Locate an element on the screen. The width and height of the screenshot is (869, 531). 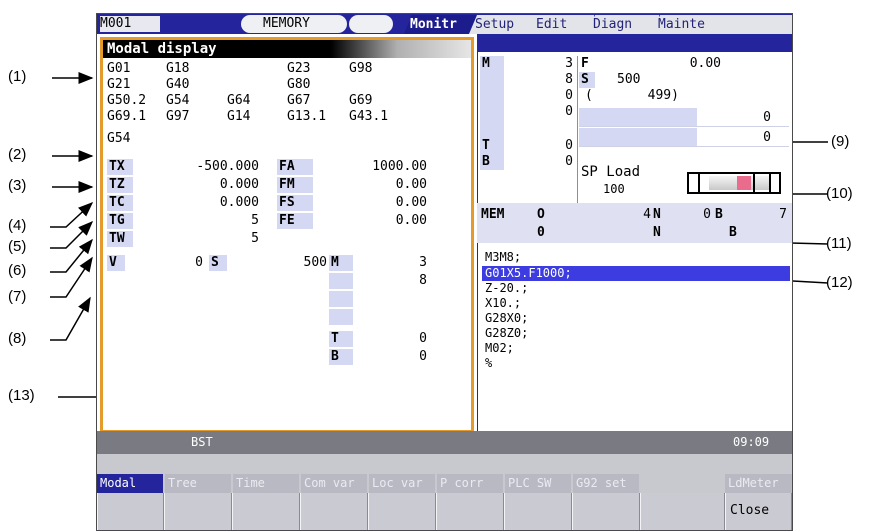
mode-indicator: MEMORY is located at coordinates (294, 24).